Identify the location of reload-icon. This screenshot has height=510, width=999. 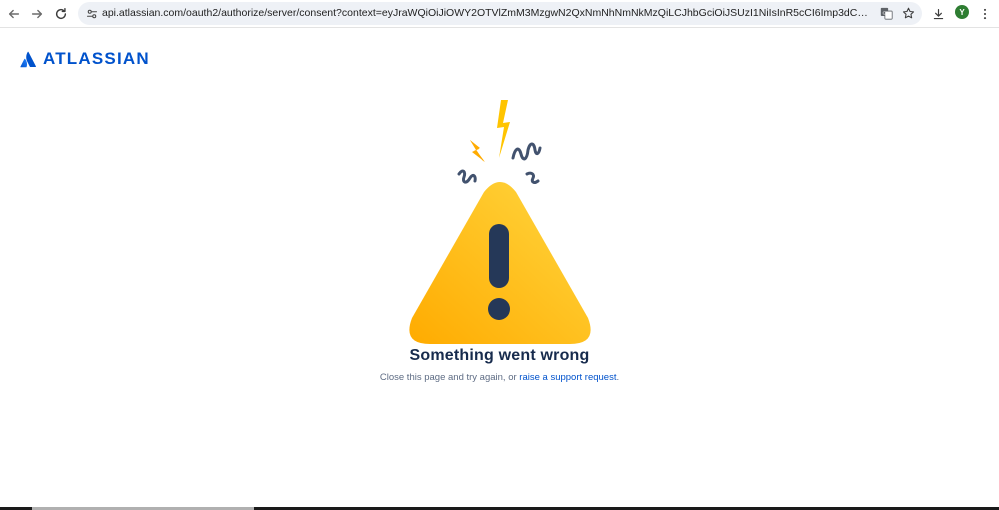
(61, 14).